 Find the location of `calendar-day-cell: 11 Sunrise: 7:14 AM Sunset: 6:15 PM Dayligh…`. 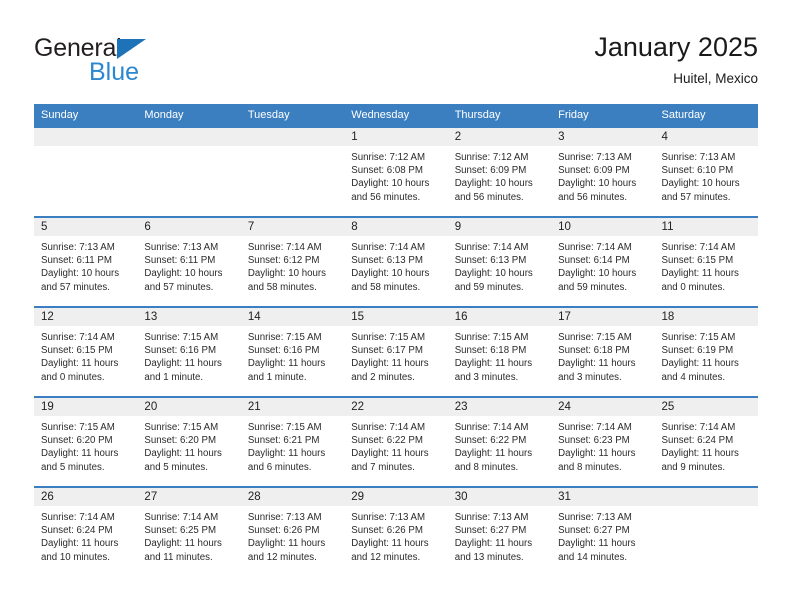

calendar-day-cell: 11 Sunrise: 7:14 AM Sunset: 6:15 PM Dayligh… is located at coordinates (706, 261).